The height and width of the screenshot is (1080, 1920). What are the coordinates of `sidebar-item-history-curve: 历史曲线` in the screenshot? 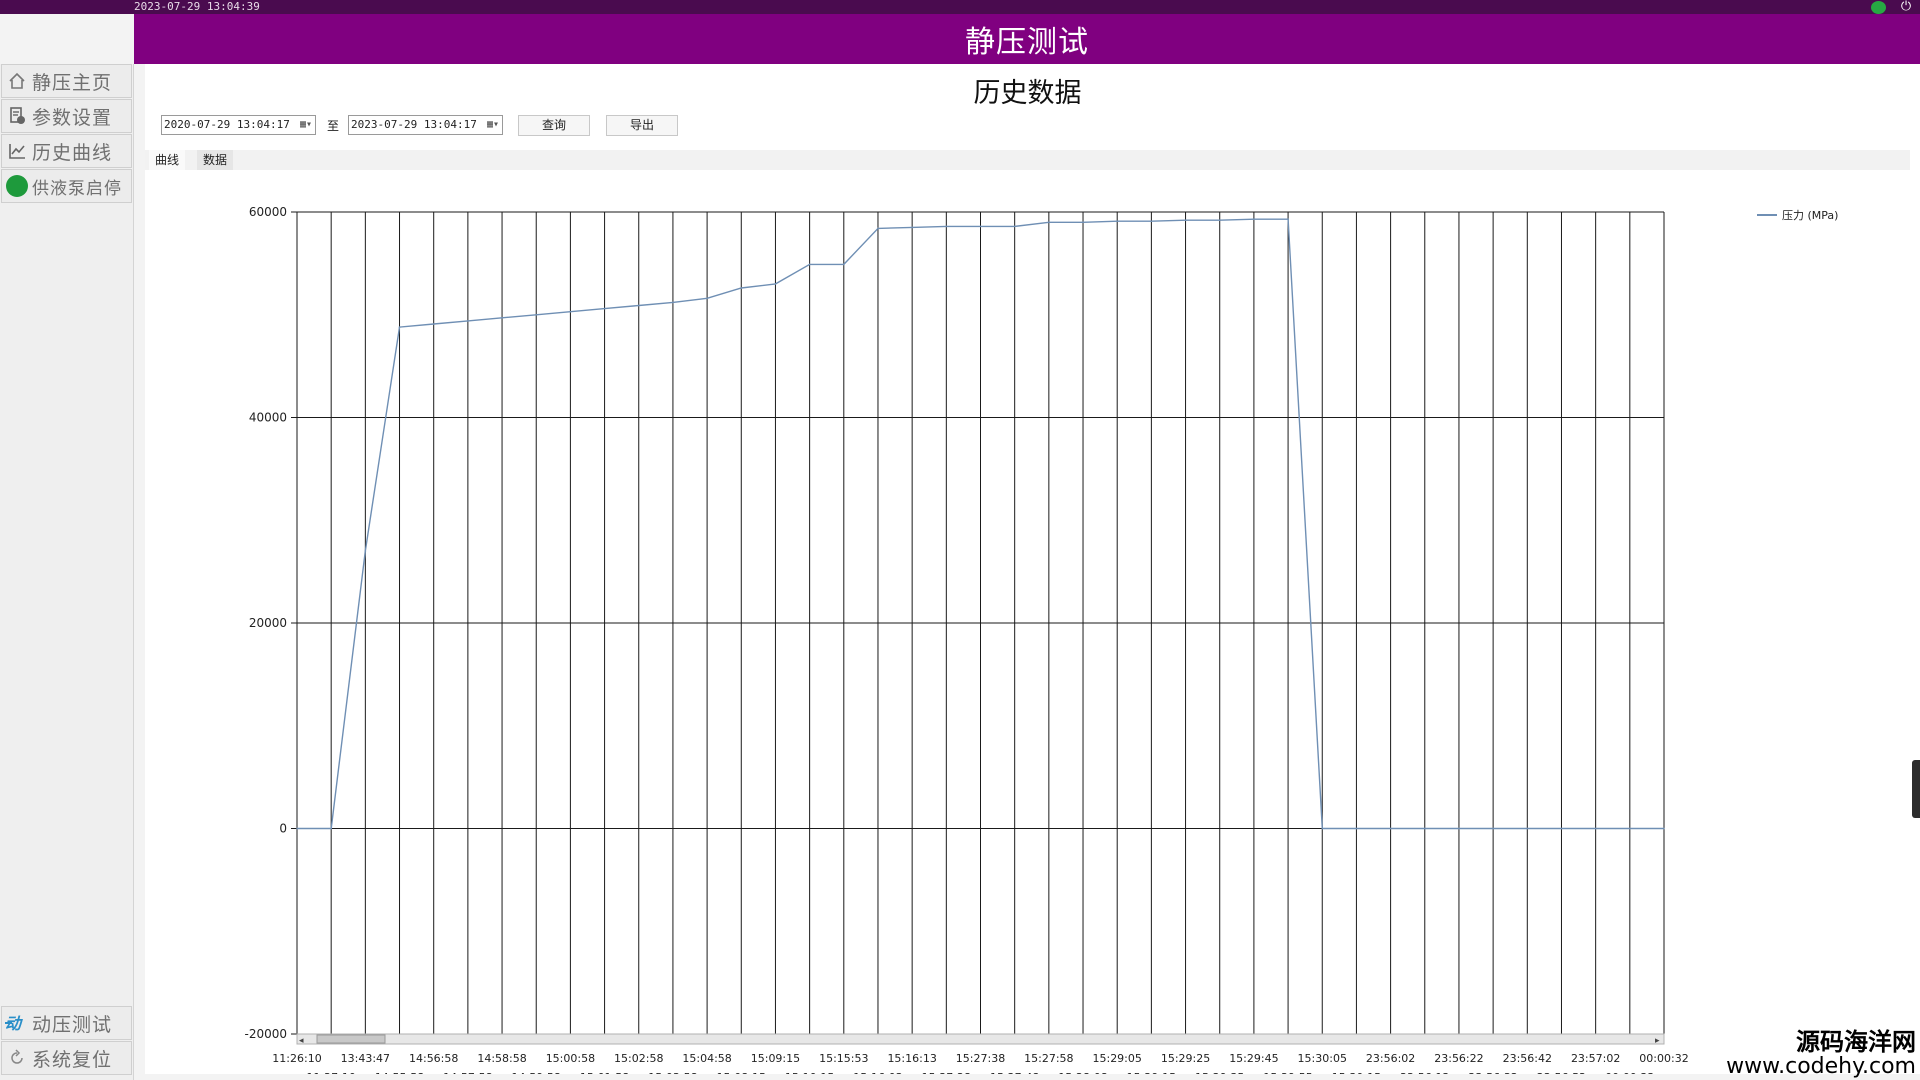 It's located at (66, 151).